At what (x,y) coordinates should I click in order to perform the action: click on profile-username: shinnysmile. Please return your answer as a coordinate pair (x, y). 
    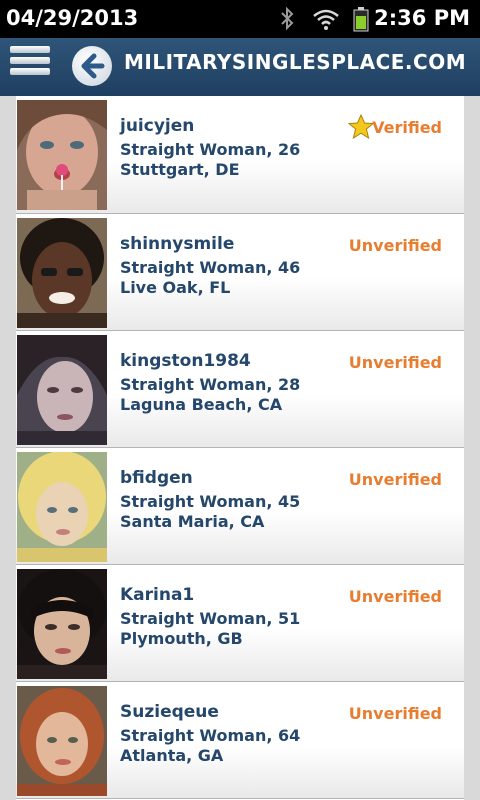
    Looking at the image, I should click on (177, 244).